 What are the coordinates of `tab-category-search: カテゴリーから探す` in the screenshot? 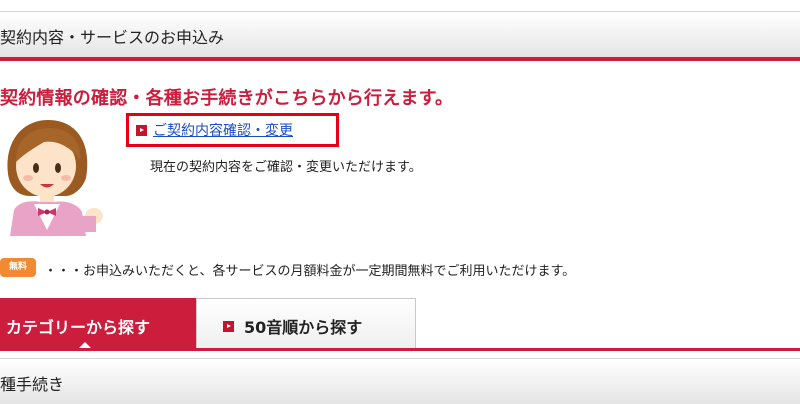 It's located at (98, 324).